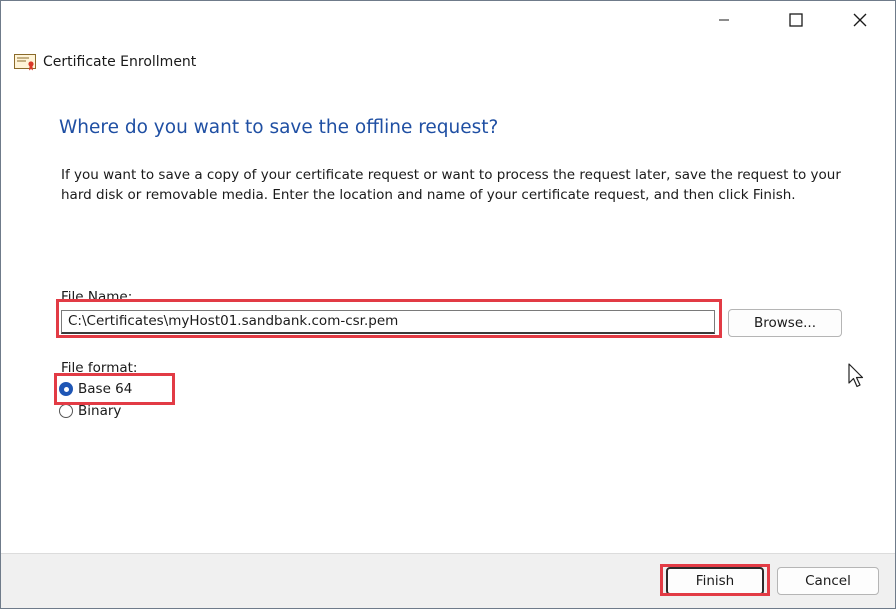 This screenshot has height=609, width=896. I want to click on window-title: Certificate Enrollment, so click(120, 62).